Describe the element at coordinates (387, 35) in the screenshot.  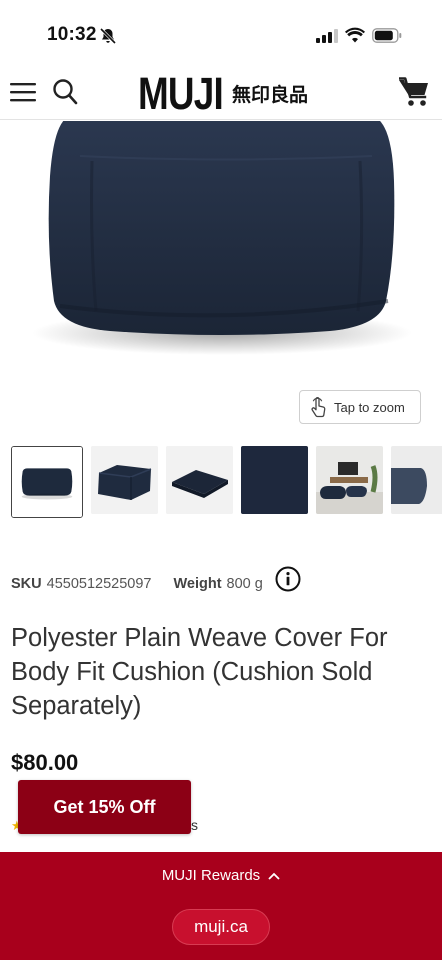
I see `battery-icon` at that location.